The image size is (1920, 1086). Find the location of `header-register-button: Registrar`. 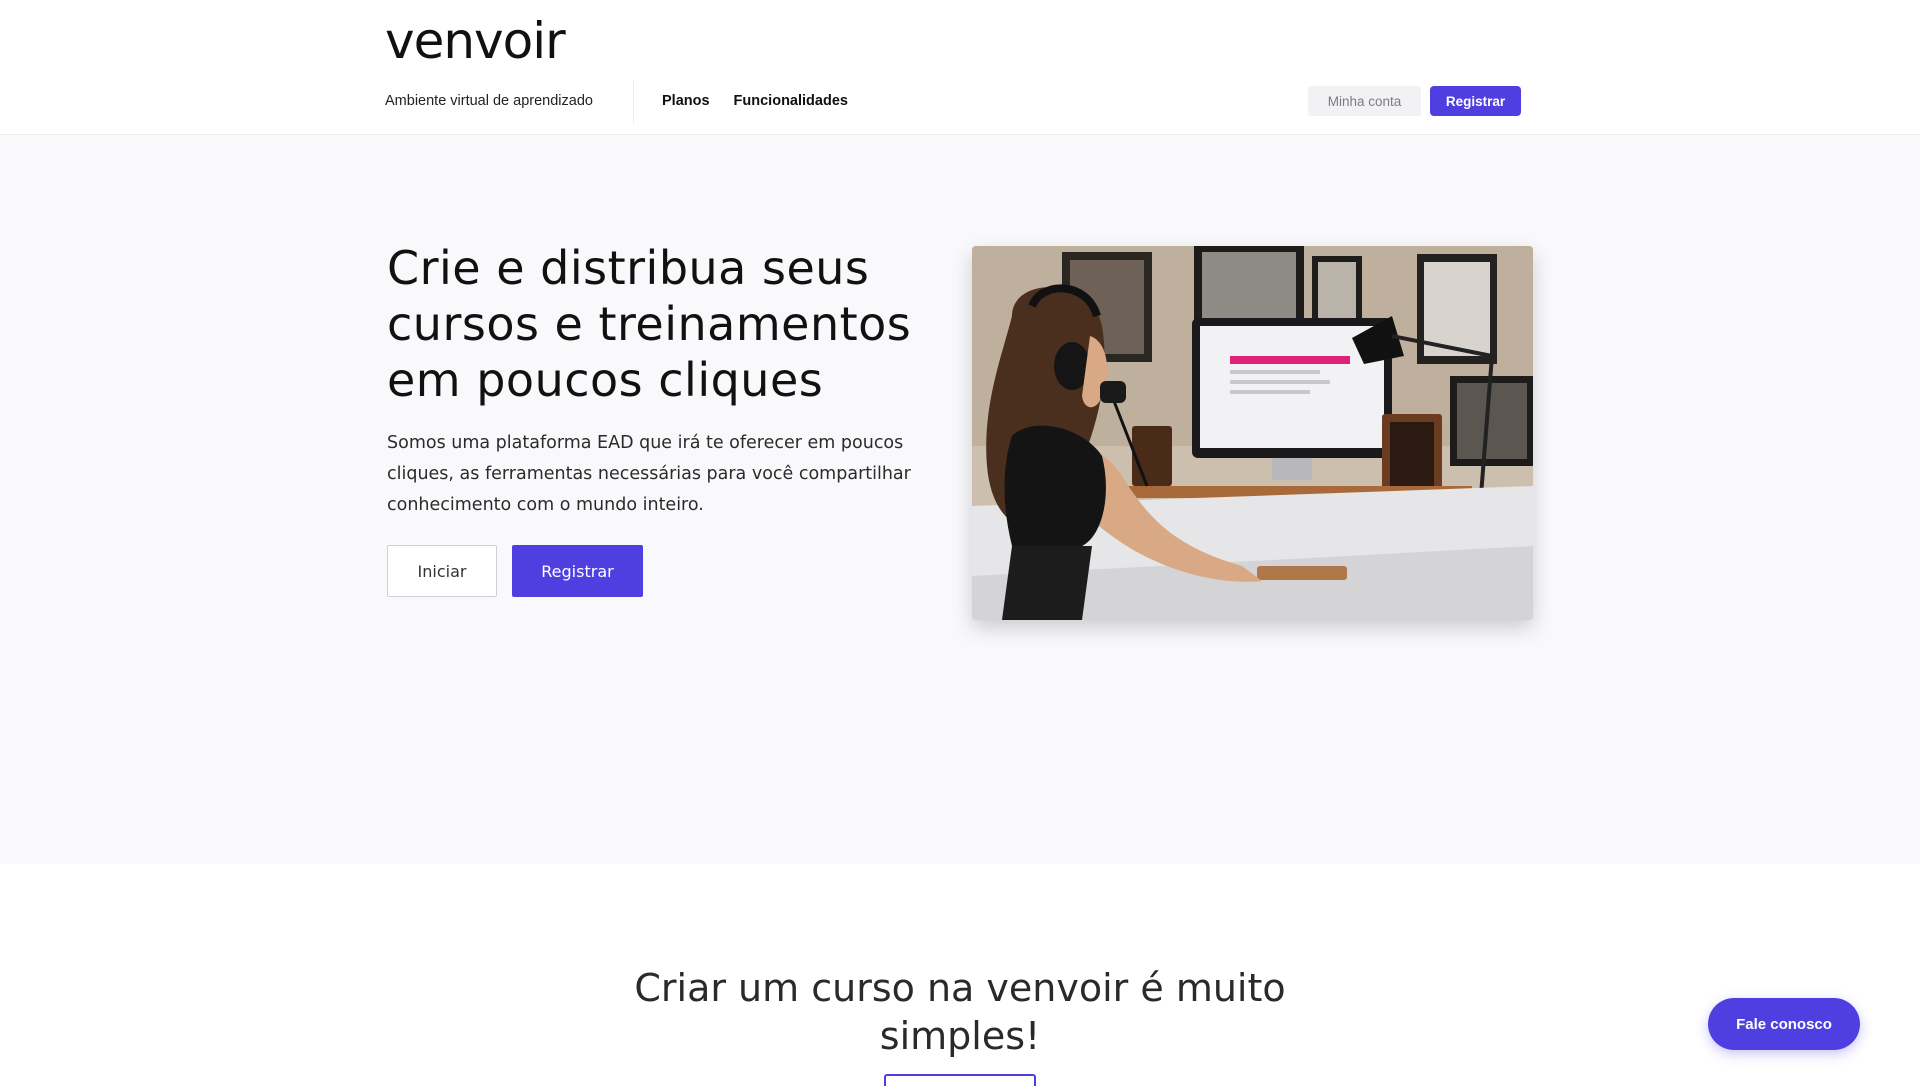

header-register-button: Registrar is located at coordinates (1475, 101).